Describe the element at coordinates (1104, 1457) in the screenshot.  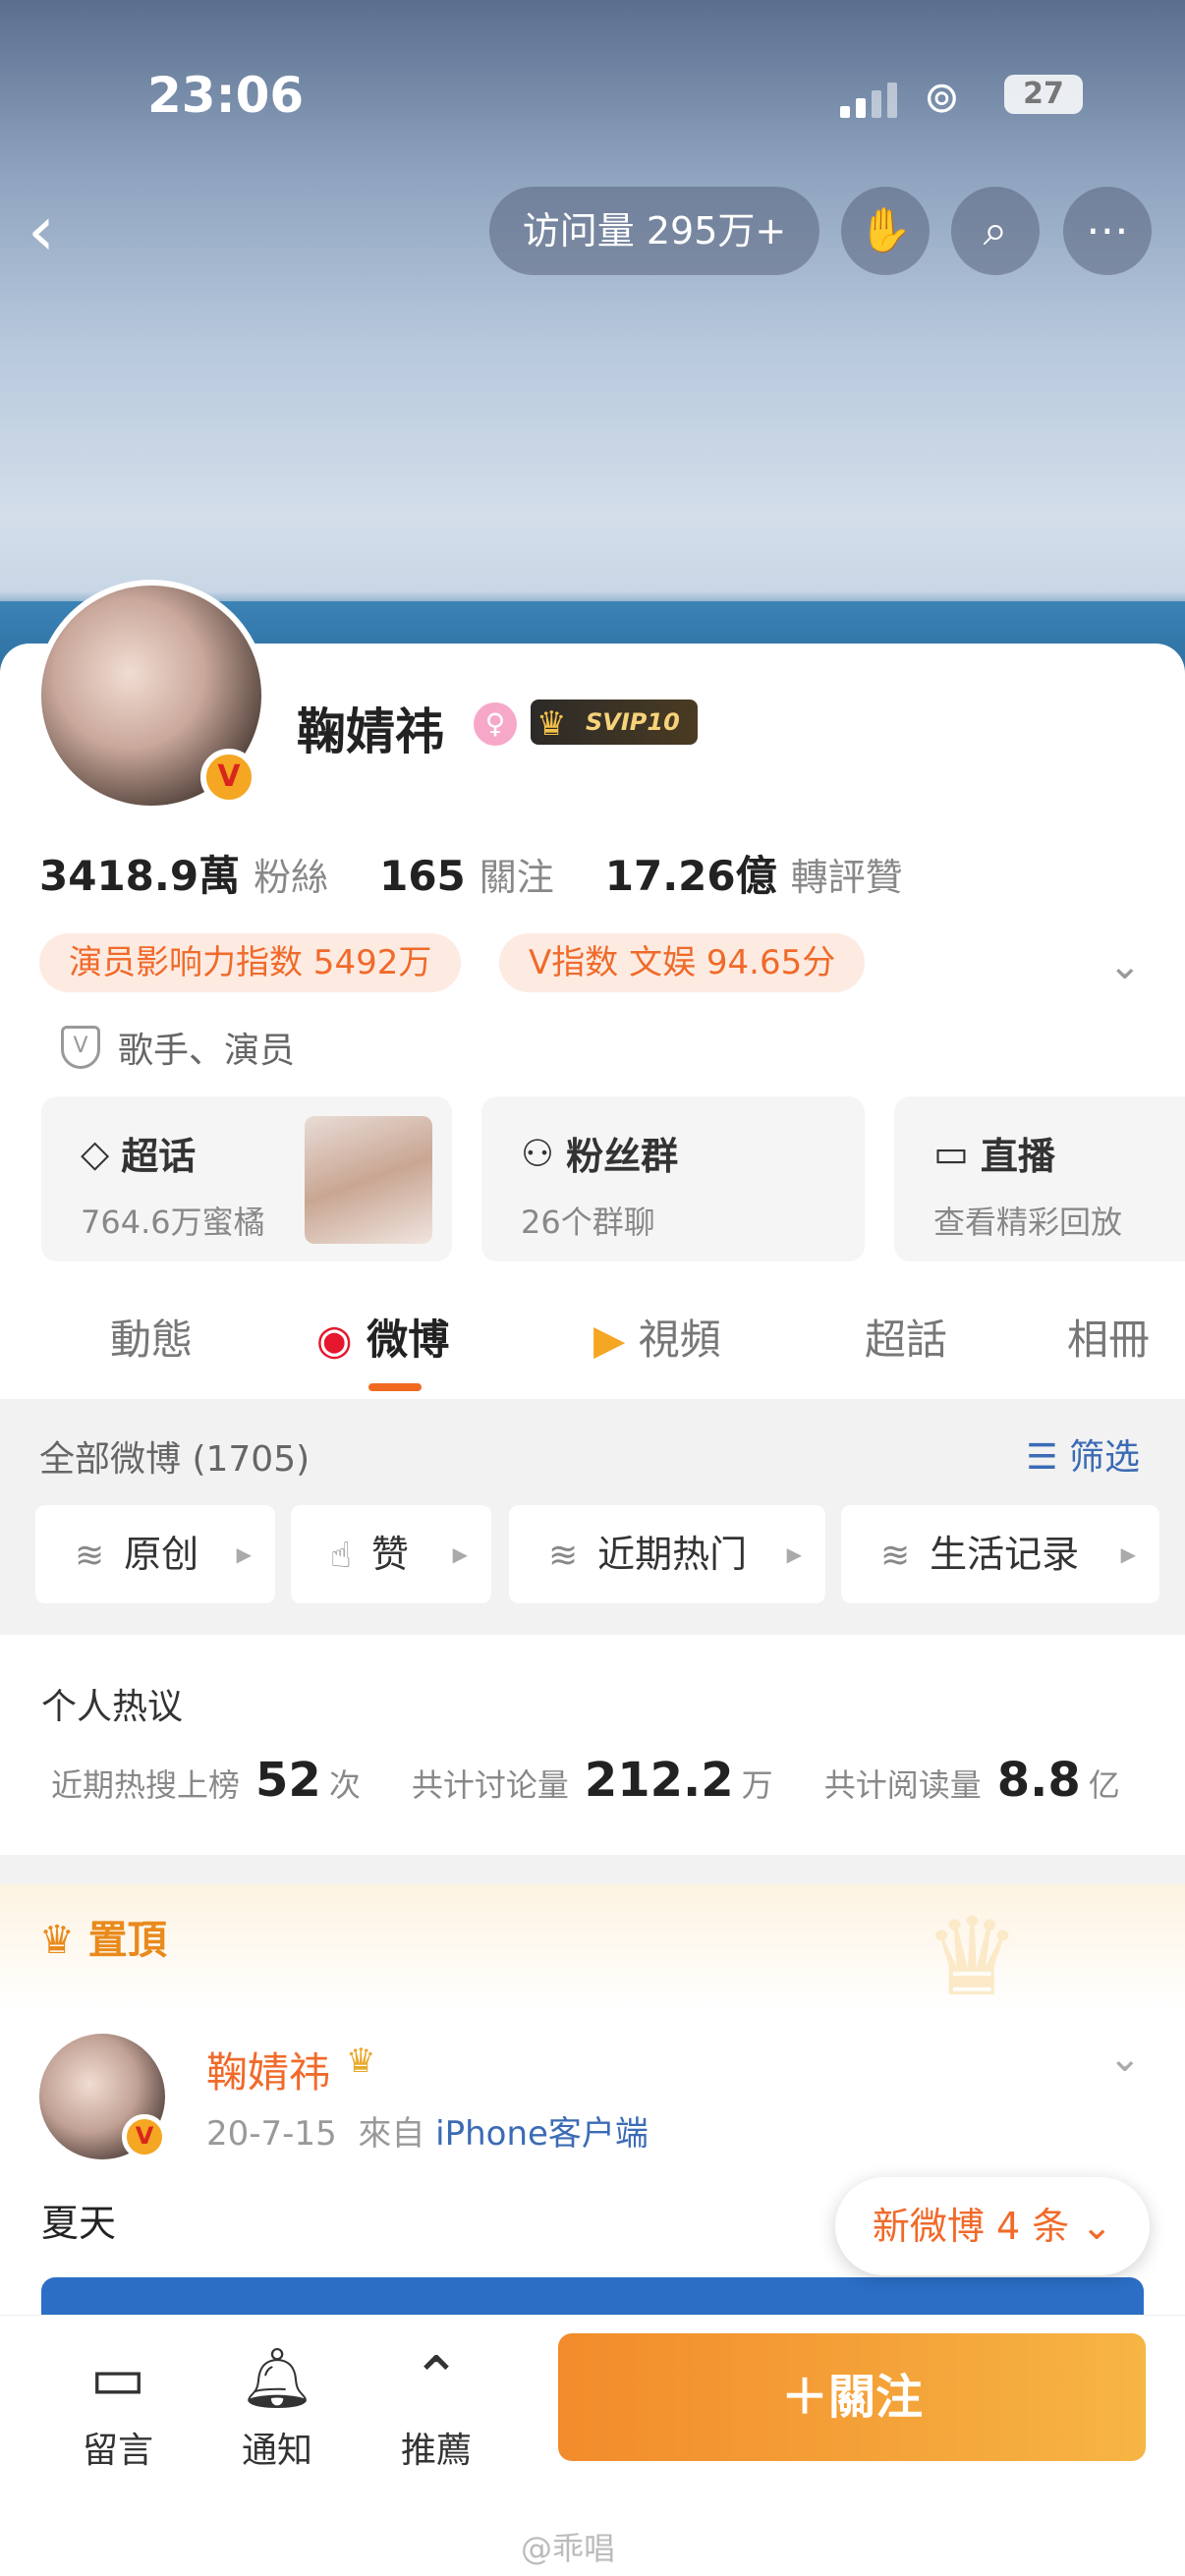
I see `filter-label: 筛选` at that location.